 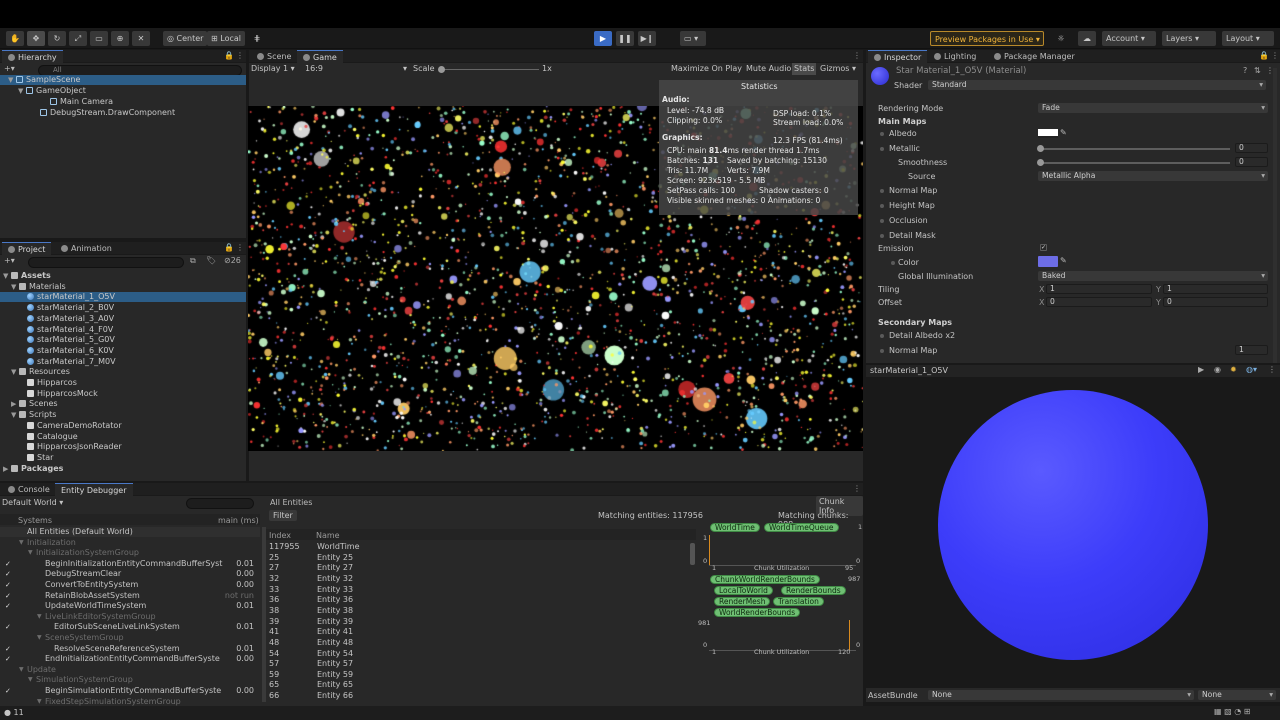 I want to click on project-item: starMaterial_4_F0V, so click(x=123, y=330).